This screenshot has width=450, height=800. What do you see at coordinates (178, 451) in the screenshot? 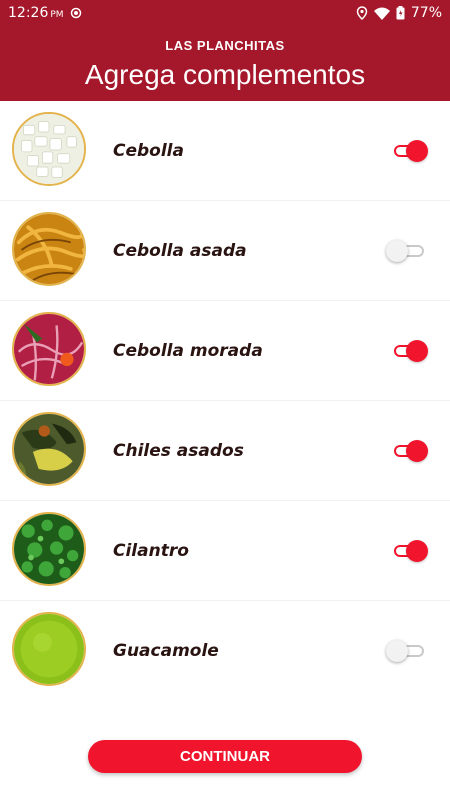
I see `item-name: Chiles asados` at bounding box center [178, 451].